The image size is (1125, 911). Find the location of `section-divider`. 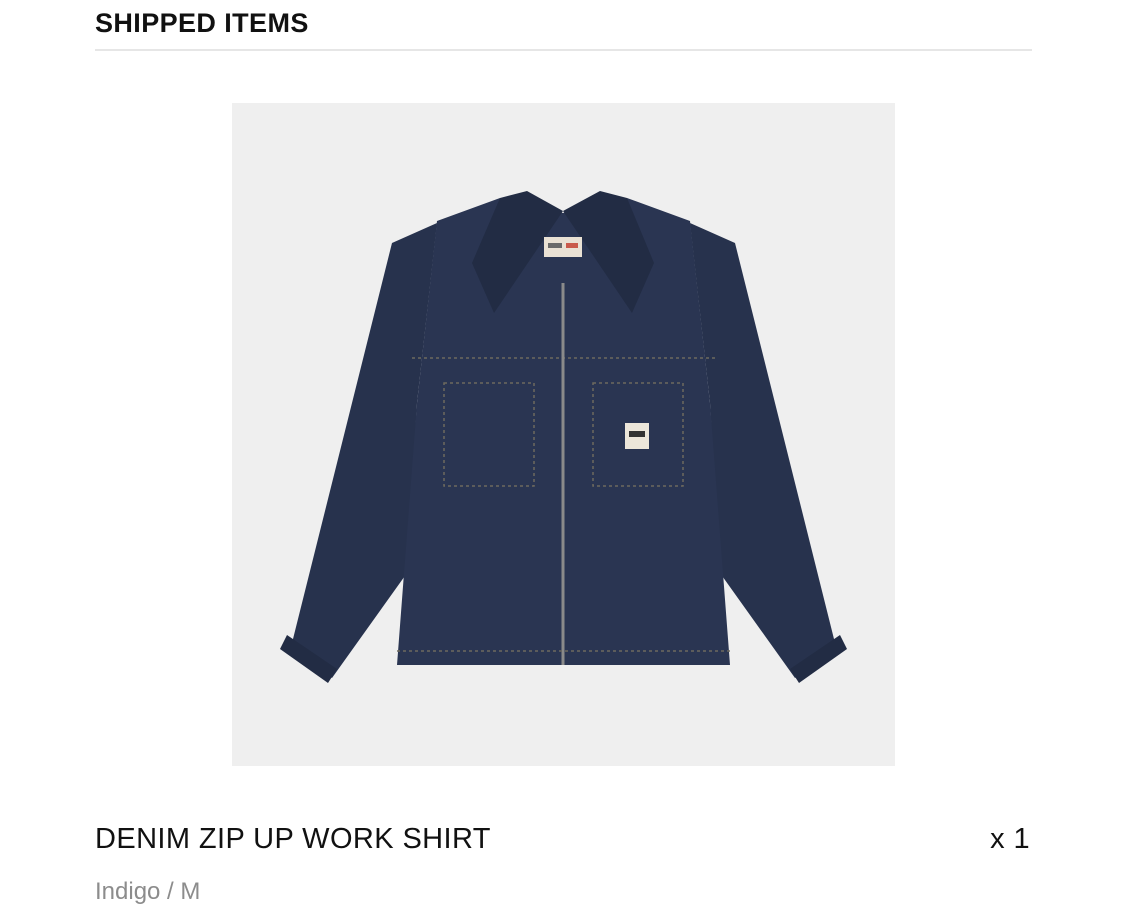

section-divider is located at coordinates (563, 50).